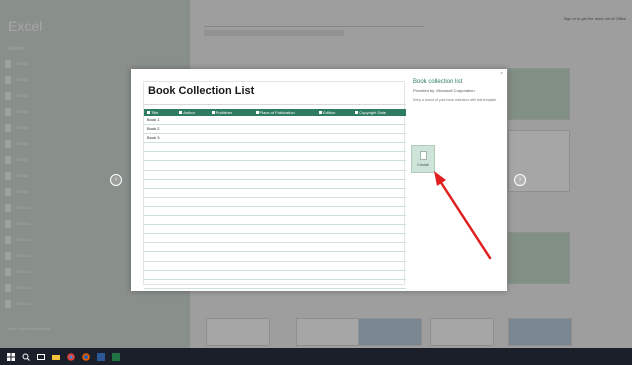 The image size is (632, 365). What do you see at coordinates (86, 356) in the screenshot?
I see `firefox-icon` at bounding box center [86, 356].